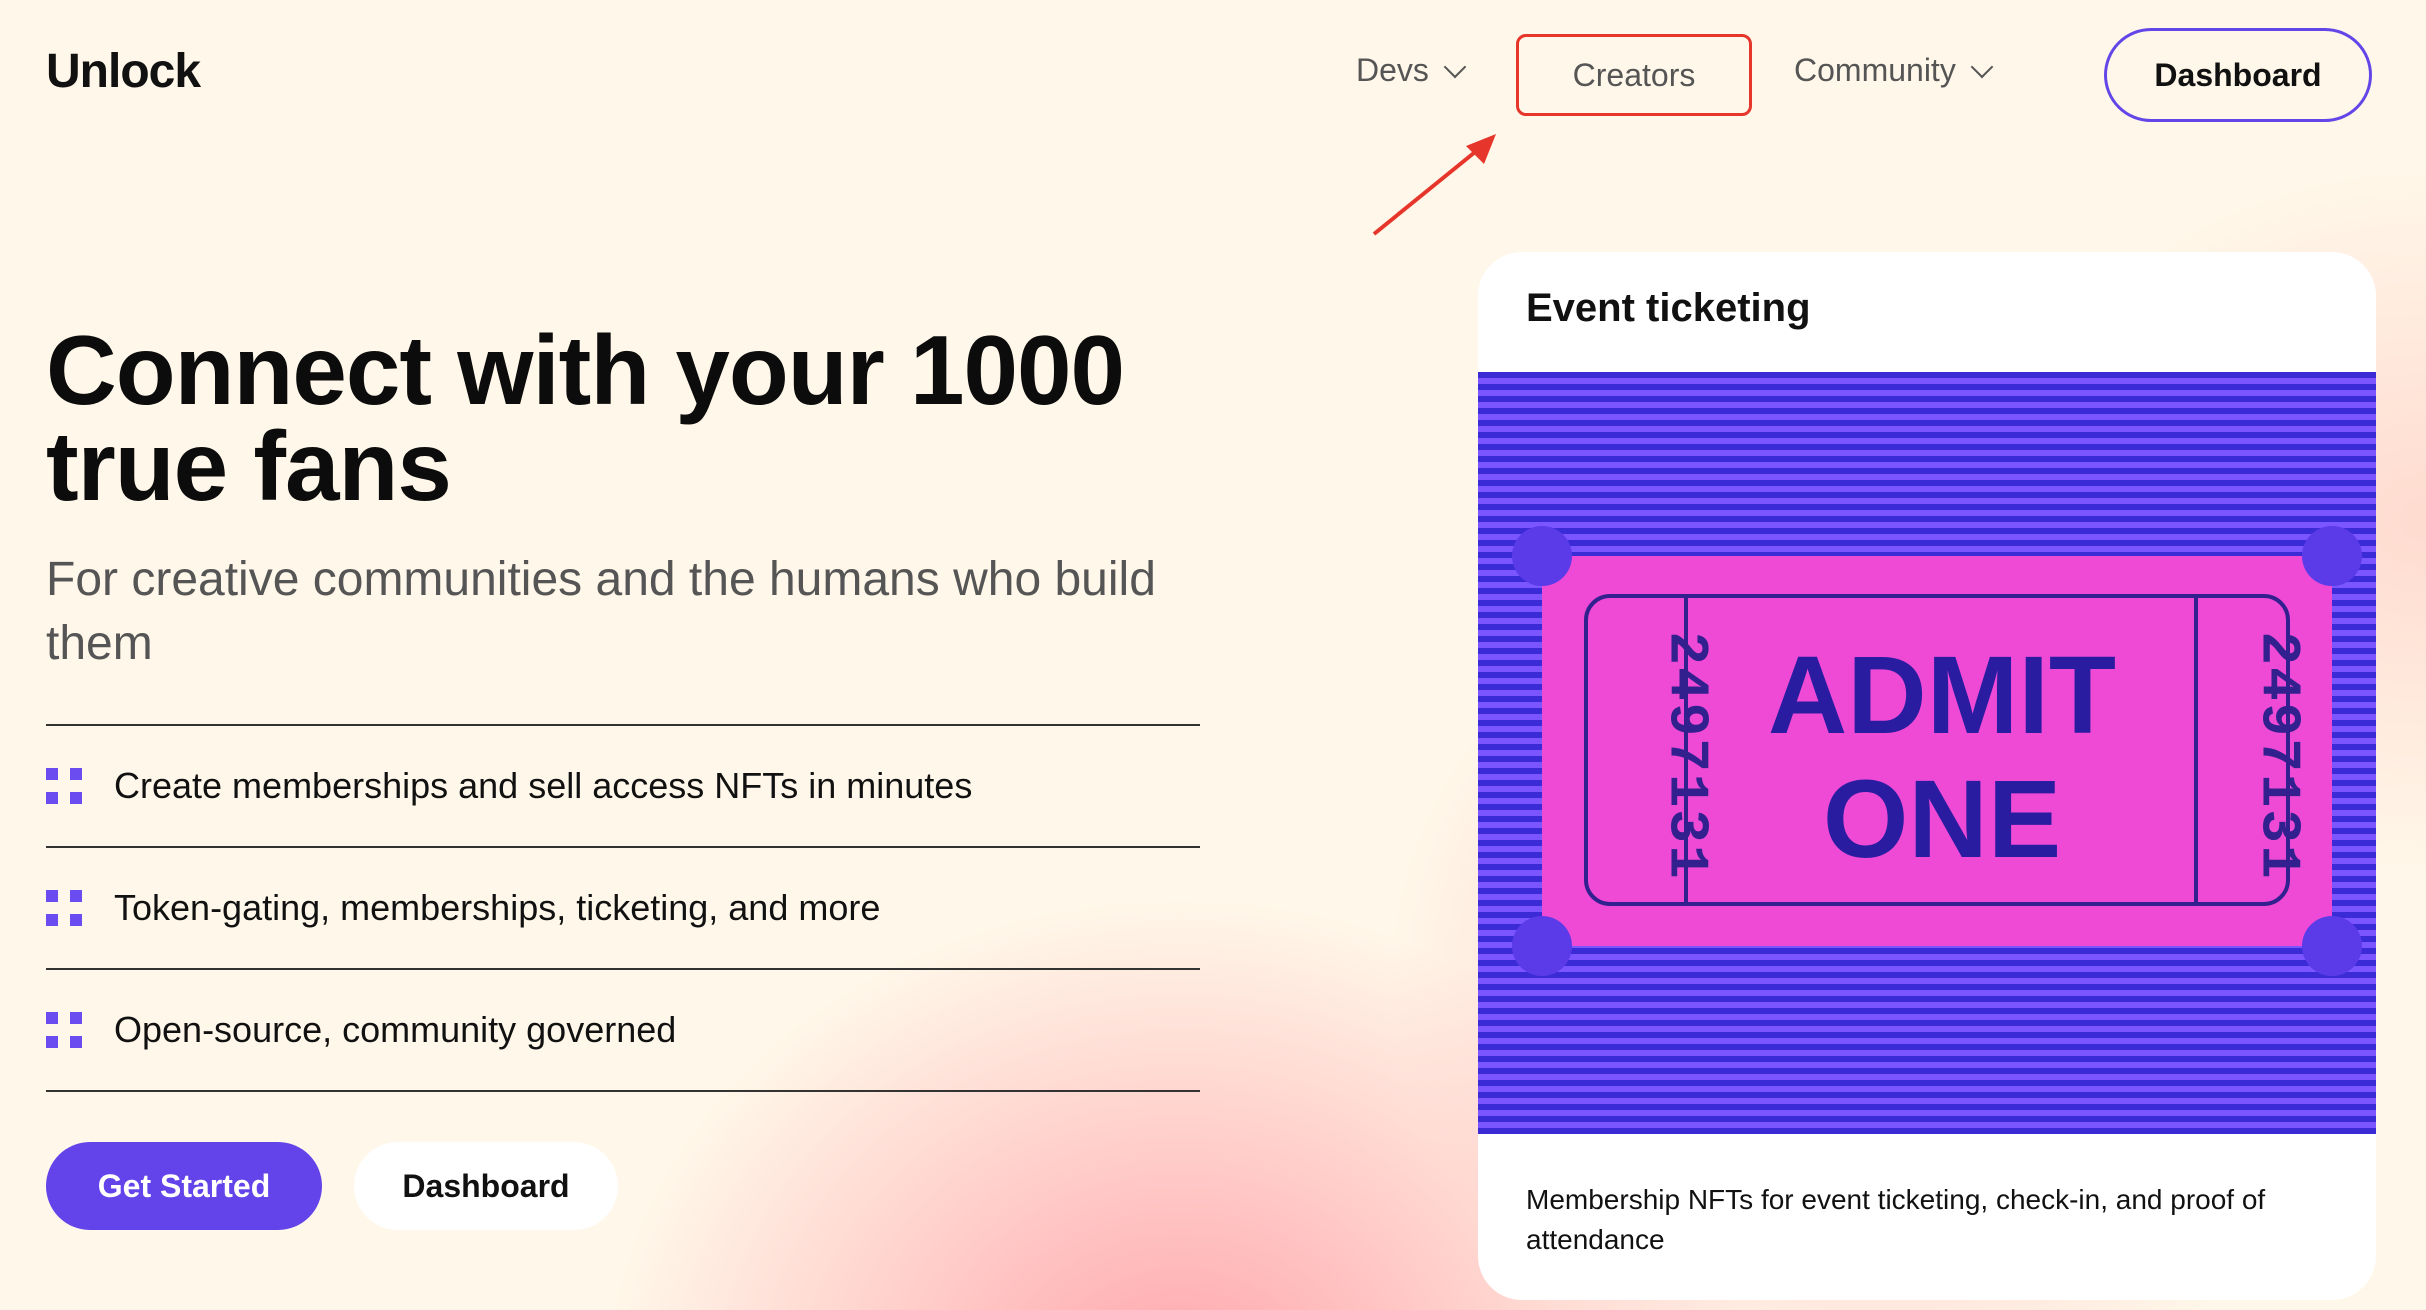 The image size is (2426, 1310). I want to click on red-arrow-icon, so click(1434, 185).